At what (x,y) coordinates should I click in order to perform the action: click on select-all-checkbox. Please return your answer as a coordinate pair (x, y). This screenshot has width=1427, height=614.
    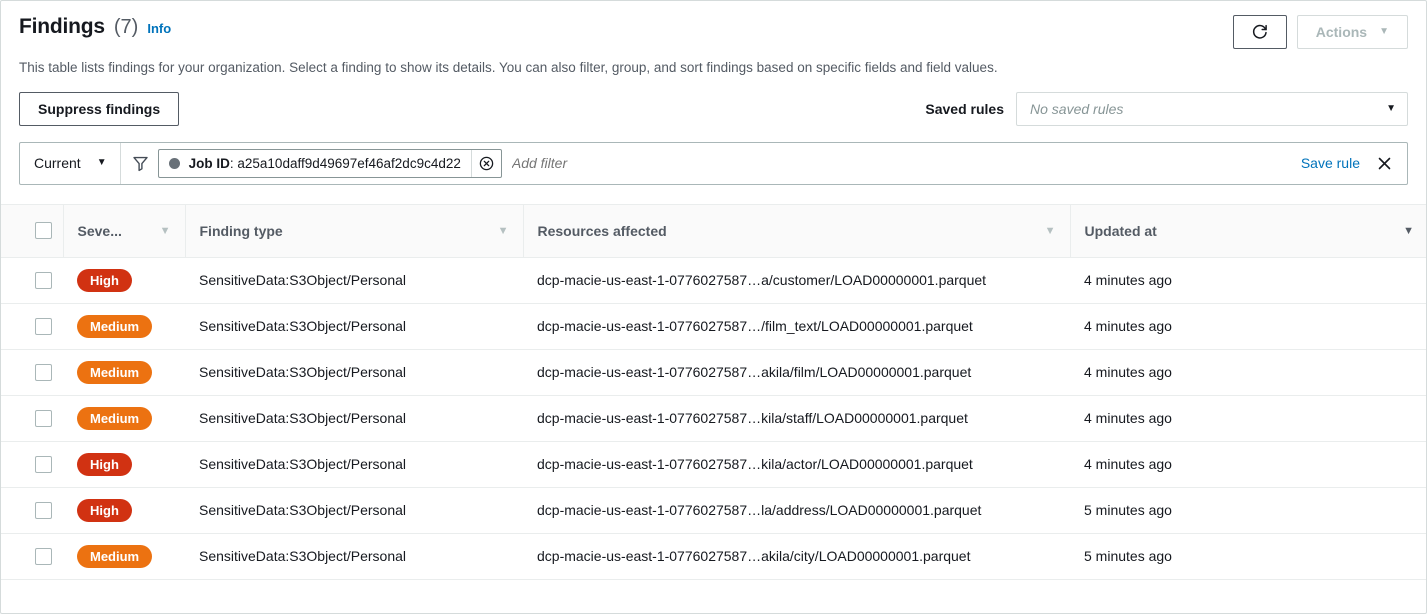
    Looking at the image, I should click on (43, 231).